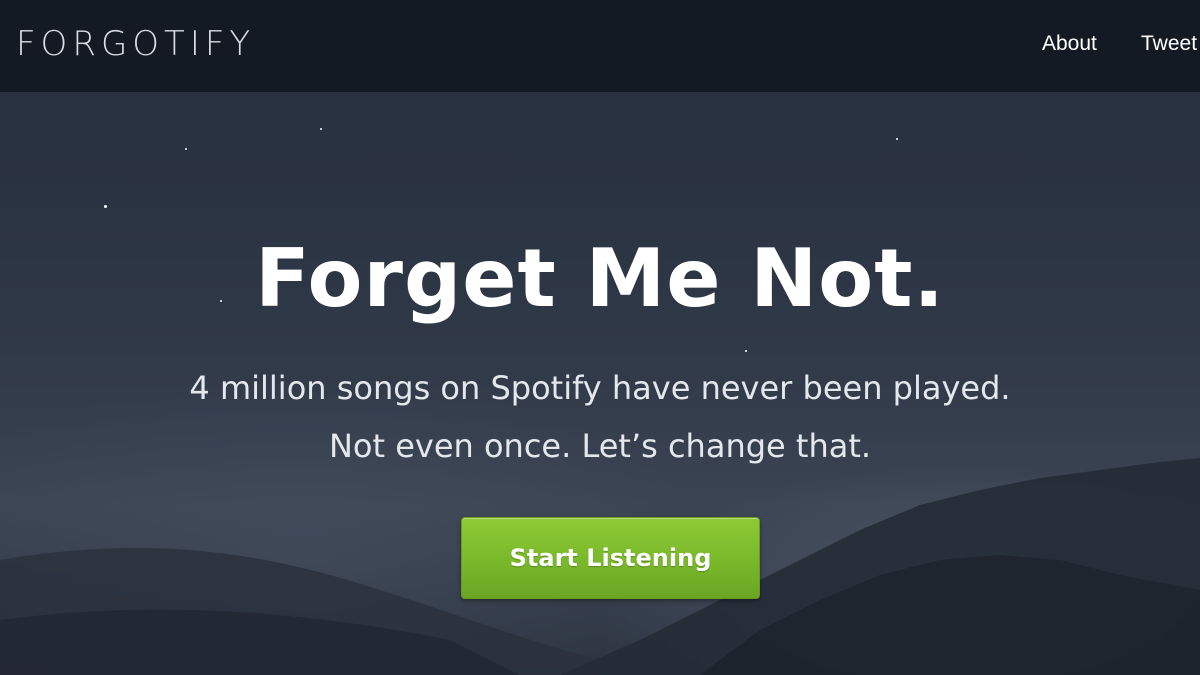 This screenshot has width=1200, height=675. What do you see at coordinates (1169, 44) in the screenshot?
I see `nav-link-tweet: Tweet` at bounding box center [1169, 44].